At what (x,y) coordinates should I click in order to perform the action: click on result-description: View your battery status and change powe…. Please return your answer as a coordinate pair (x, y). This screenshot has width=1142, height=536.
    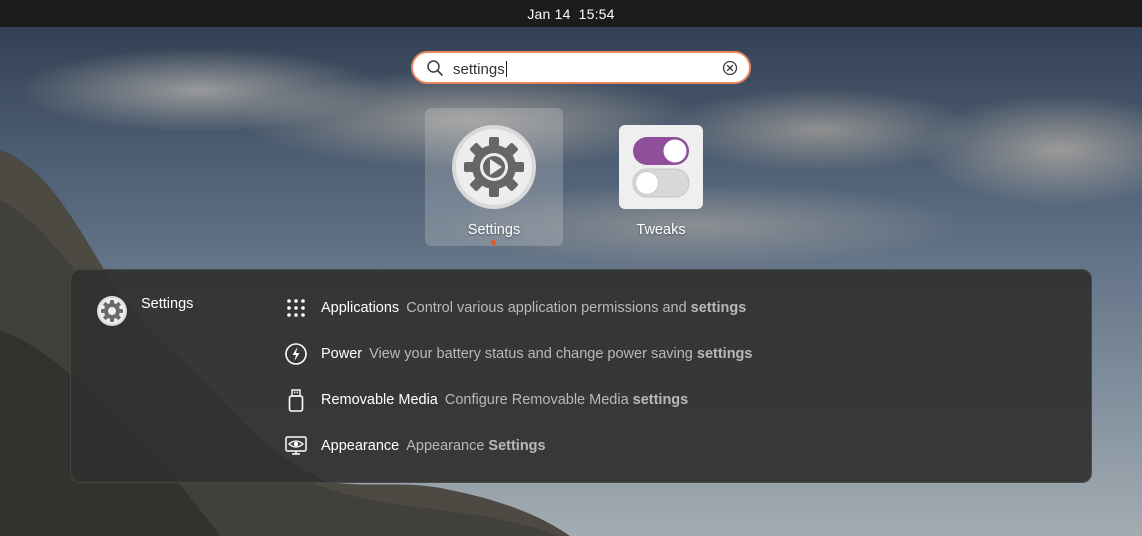
    Looking at the image, I should click on (531, 354).